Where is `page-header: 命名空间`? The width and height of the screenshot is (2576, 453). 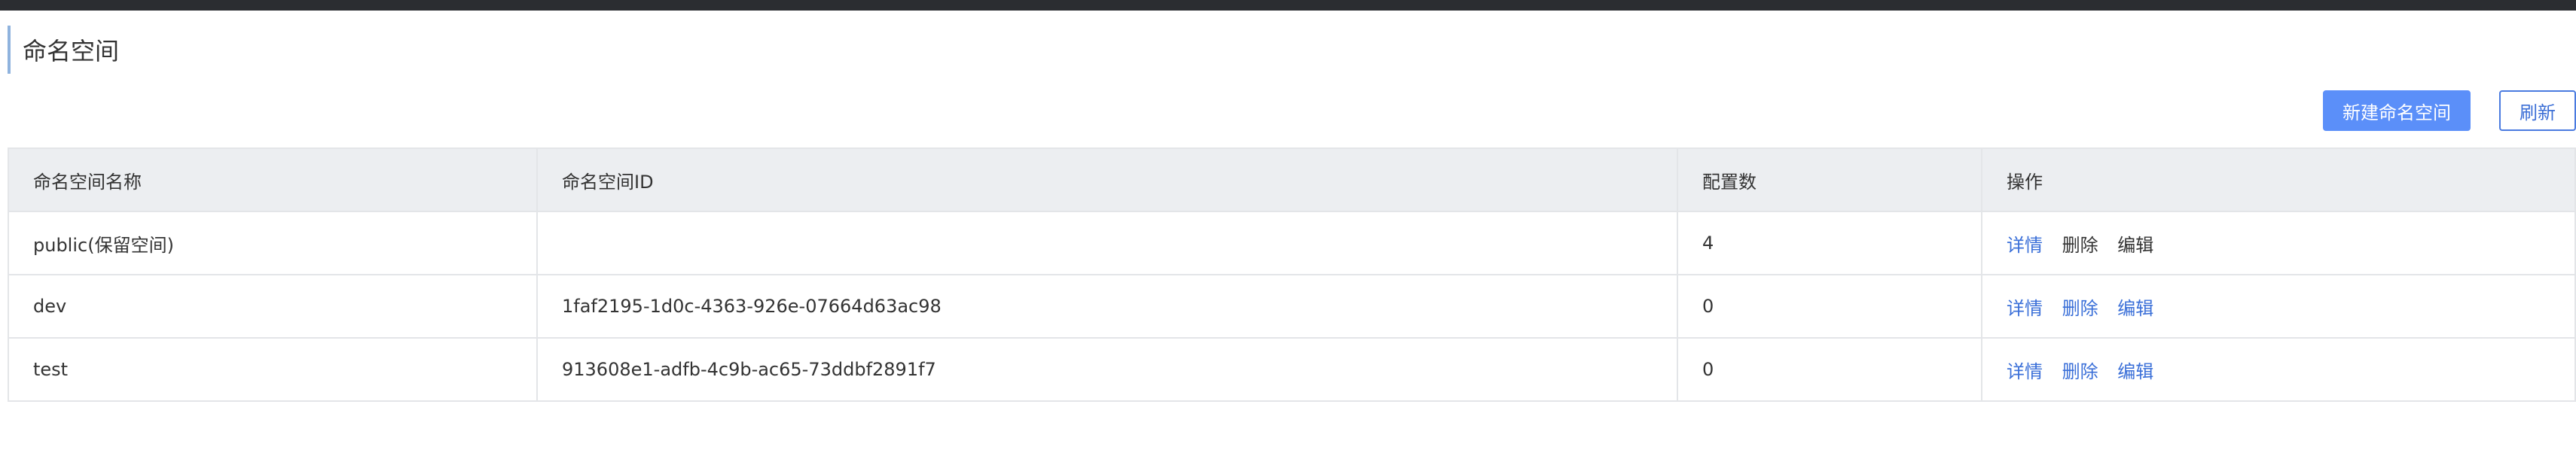
page-header: 命名空间 is located at coordinates (64, 50).